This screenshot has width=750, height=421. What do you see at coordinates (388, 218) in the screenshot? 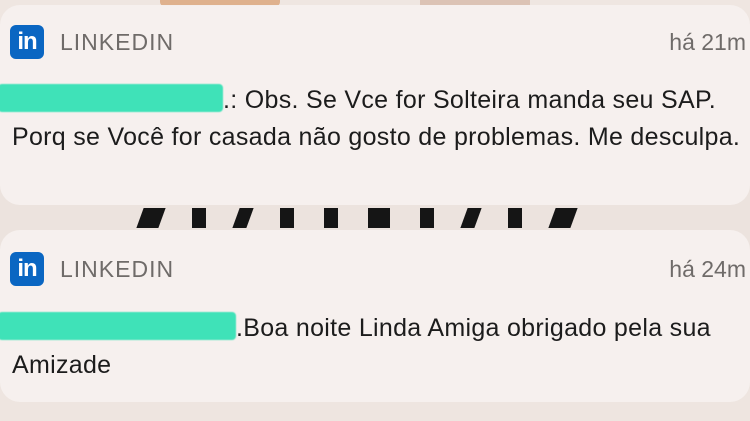
I see `wallpaper-fragment` at bounding box center [388, 218].